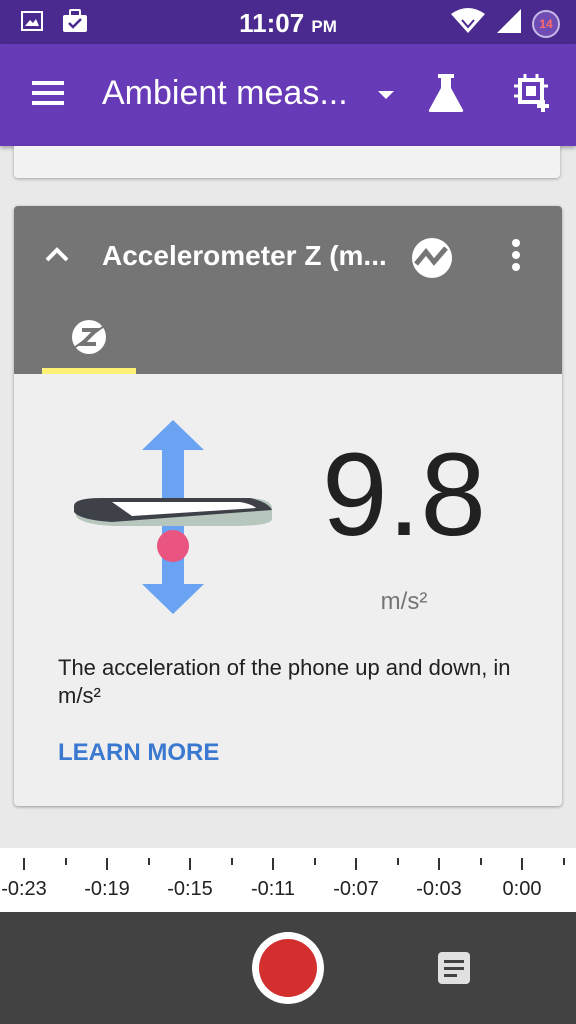  What do you see at coordinates (138, 753) in the screenshot?
I see `learn-more-link: LEARN MORE` at bounding box center [138, 753].